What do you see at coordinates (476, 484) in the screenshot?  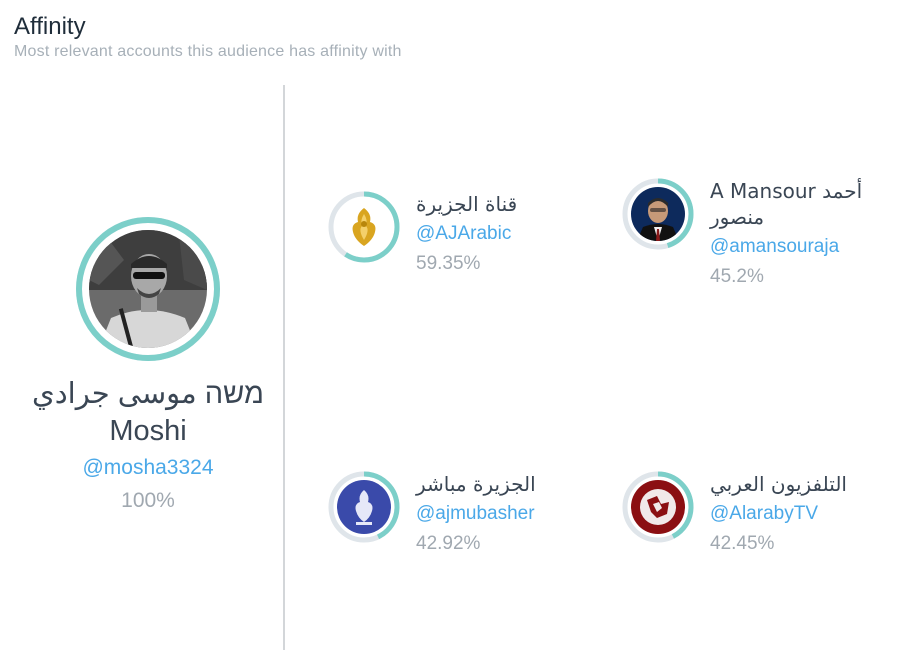 I see `account-name: الجزيرة مباشر` at bounding box center [476, 484].